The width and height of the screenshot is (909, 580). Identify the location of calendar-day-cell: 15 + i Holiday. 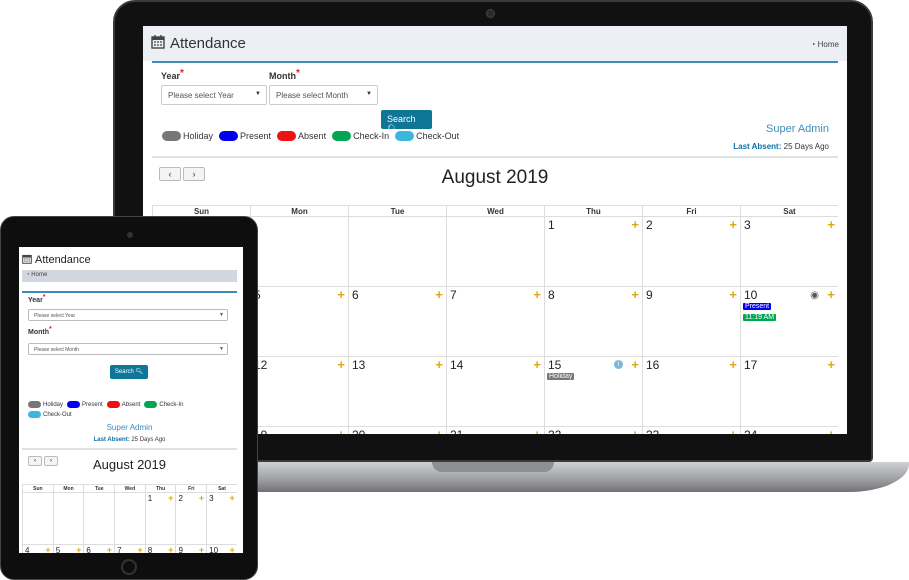
(593, 392).